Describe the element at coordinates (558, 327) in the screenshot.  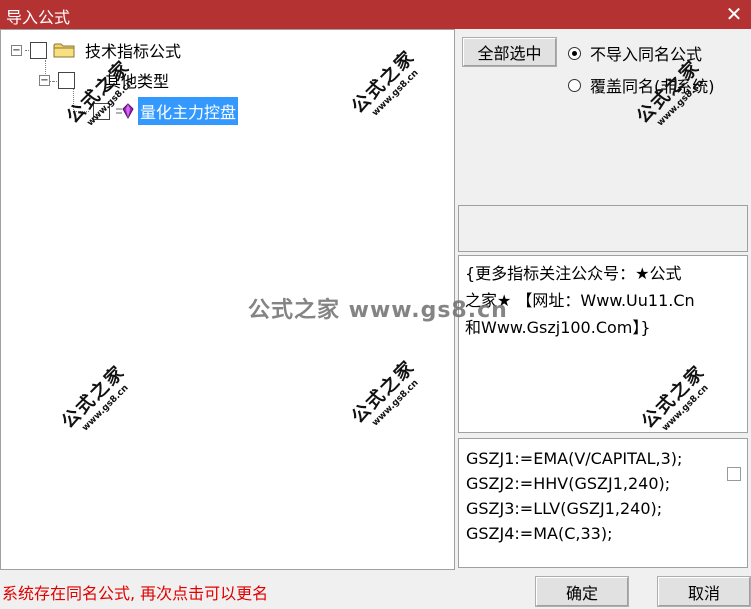
I see `description-line: 和Www.Gszj100.Com】}` at that location.